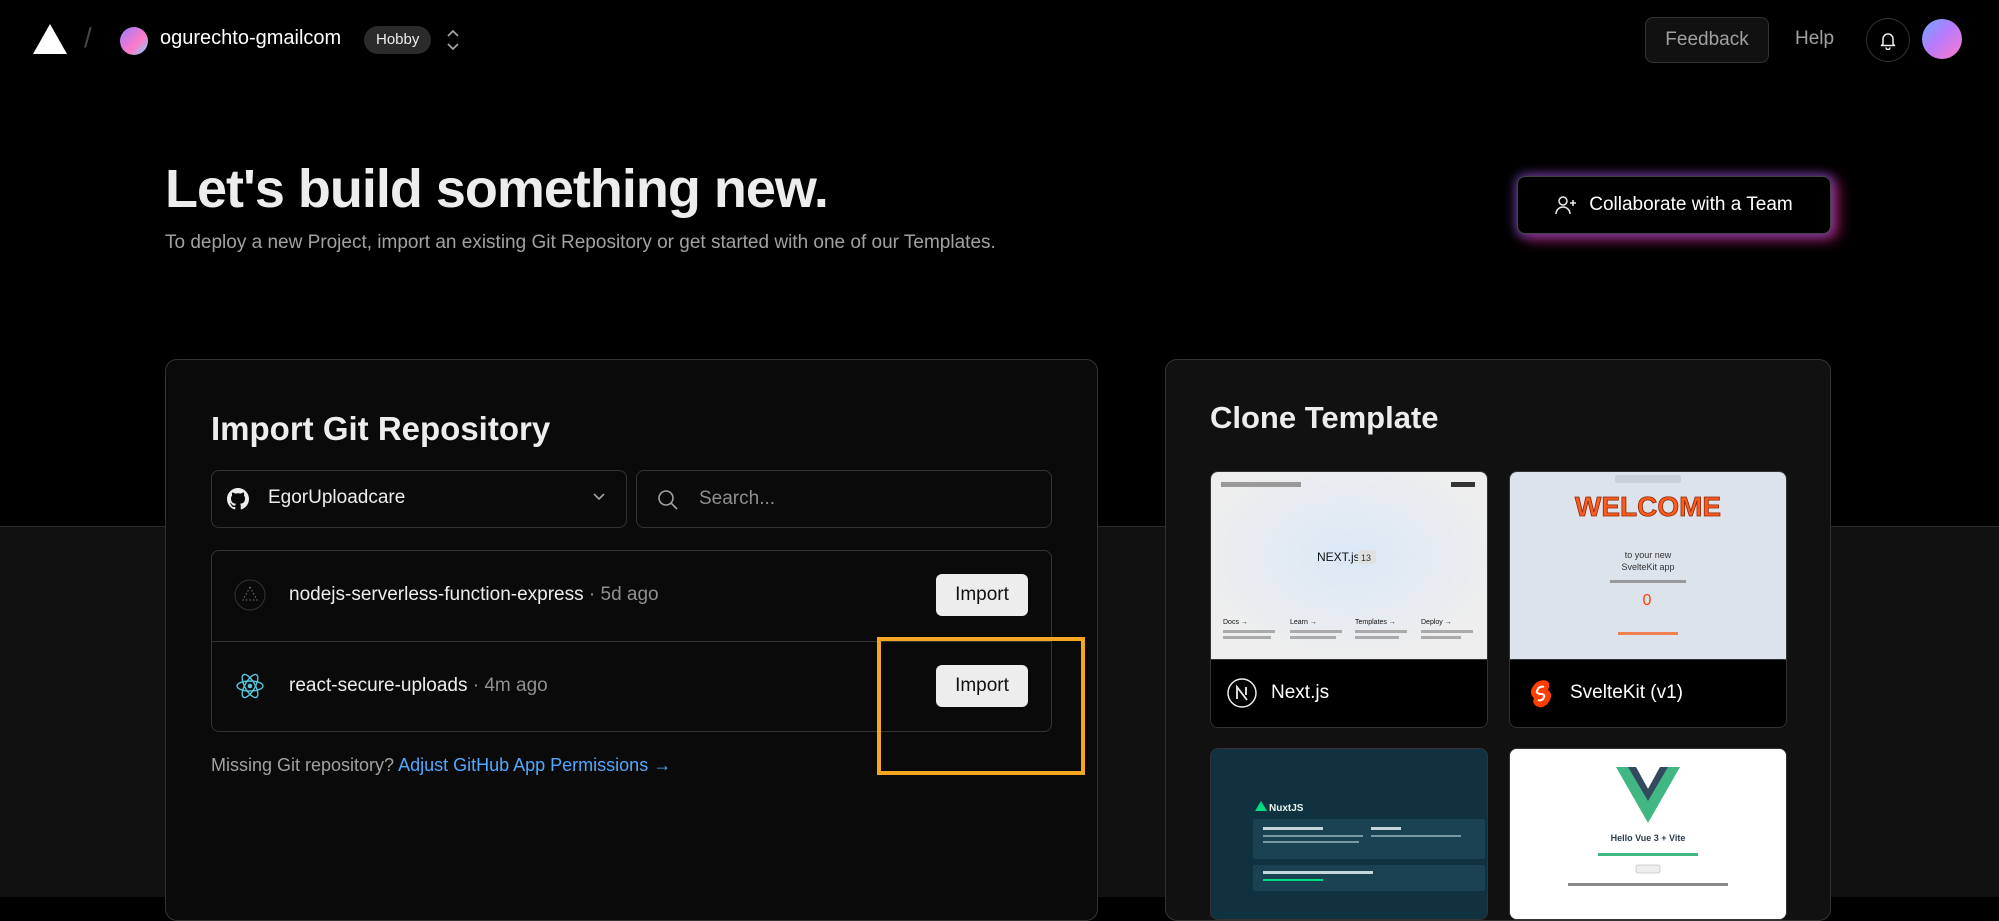 Image resolution: width=1999 pixels, height=921 pixels. What do you see at coordinates (1436, 622) in the screenshot?
I see `nextjs-preview-link: Deploy →` at bounding box center [1436, 622].